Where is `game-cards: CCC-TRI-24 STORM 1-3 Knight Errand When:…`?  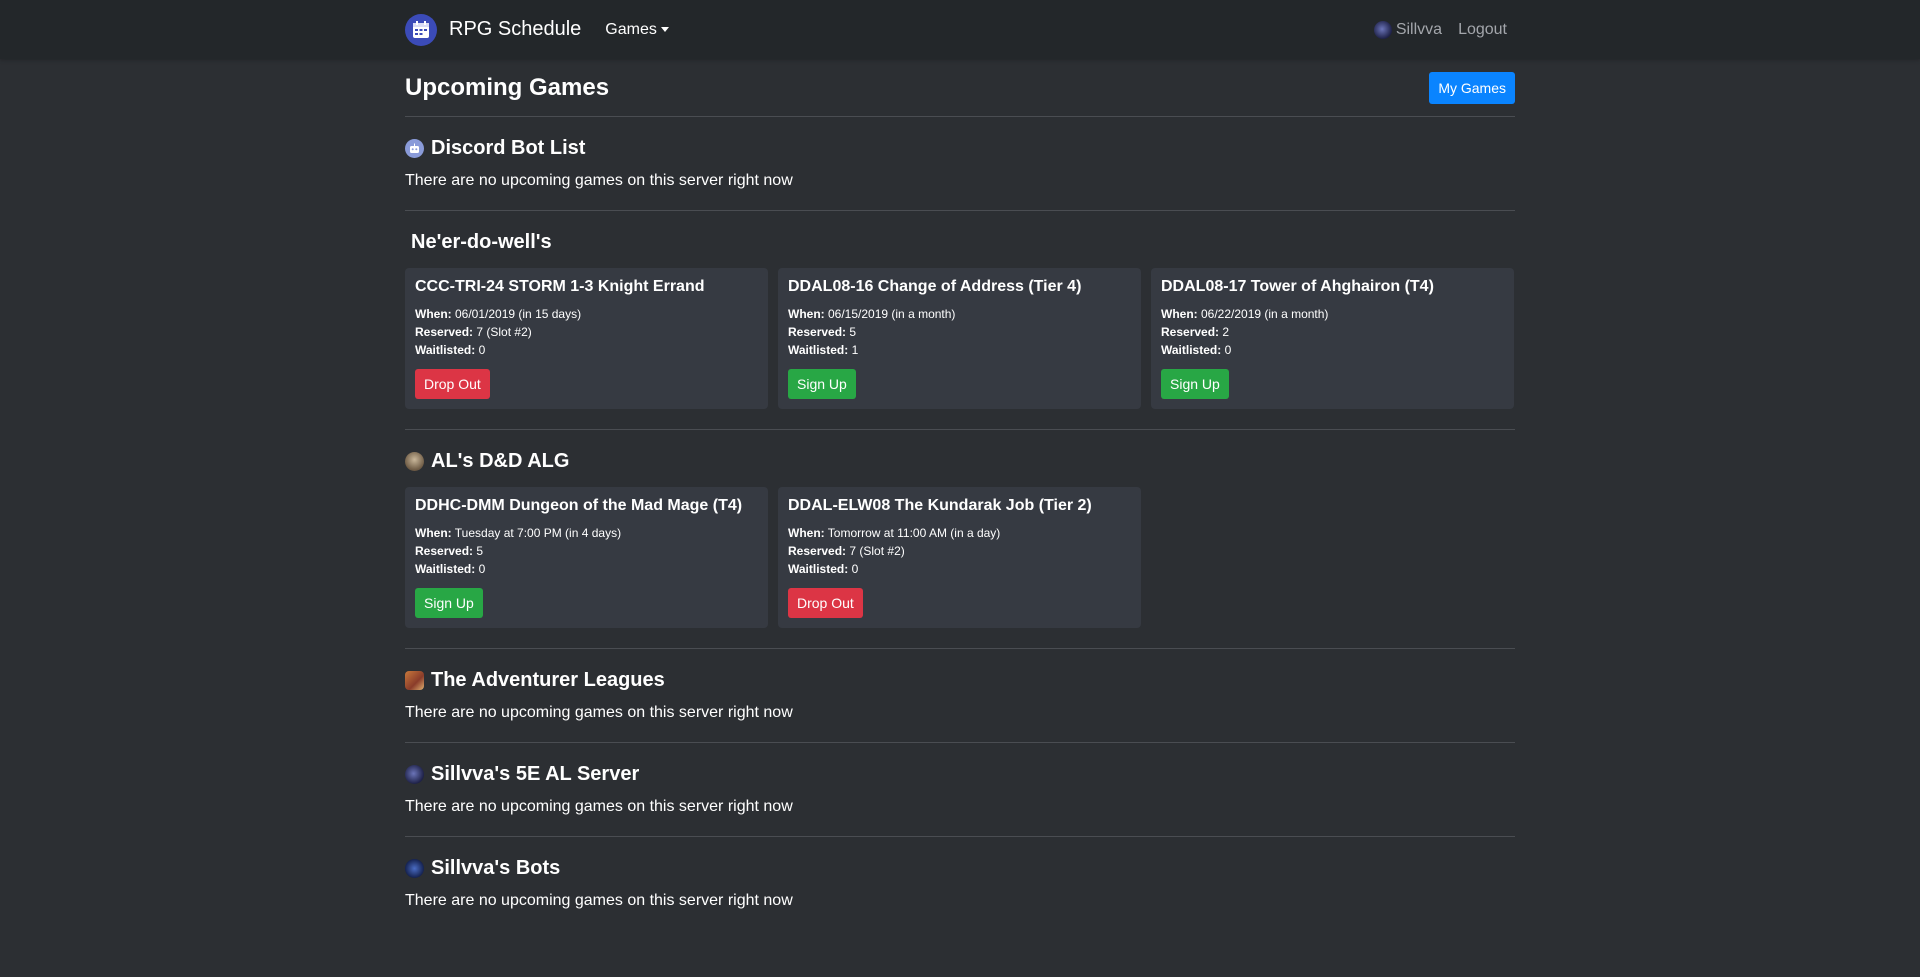
game-cards: CCC-TRI-24 STORM 1-3 Knight Errand When:… is located at coordinates (960, 348).